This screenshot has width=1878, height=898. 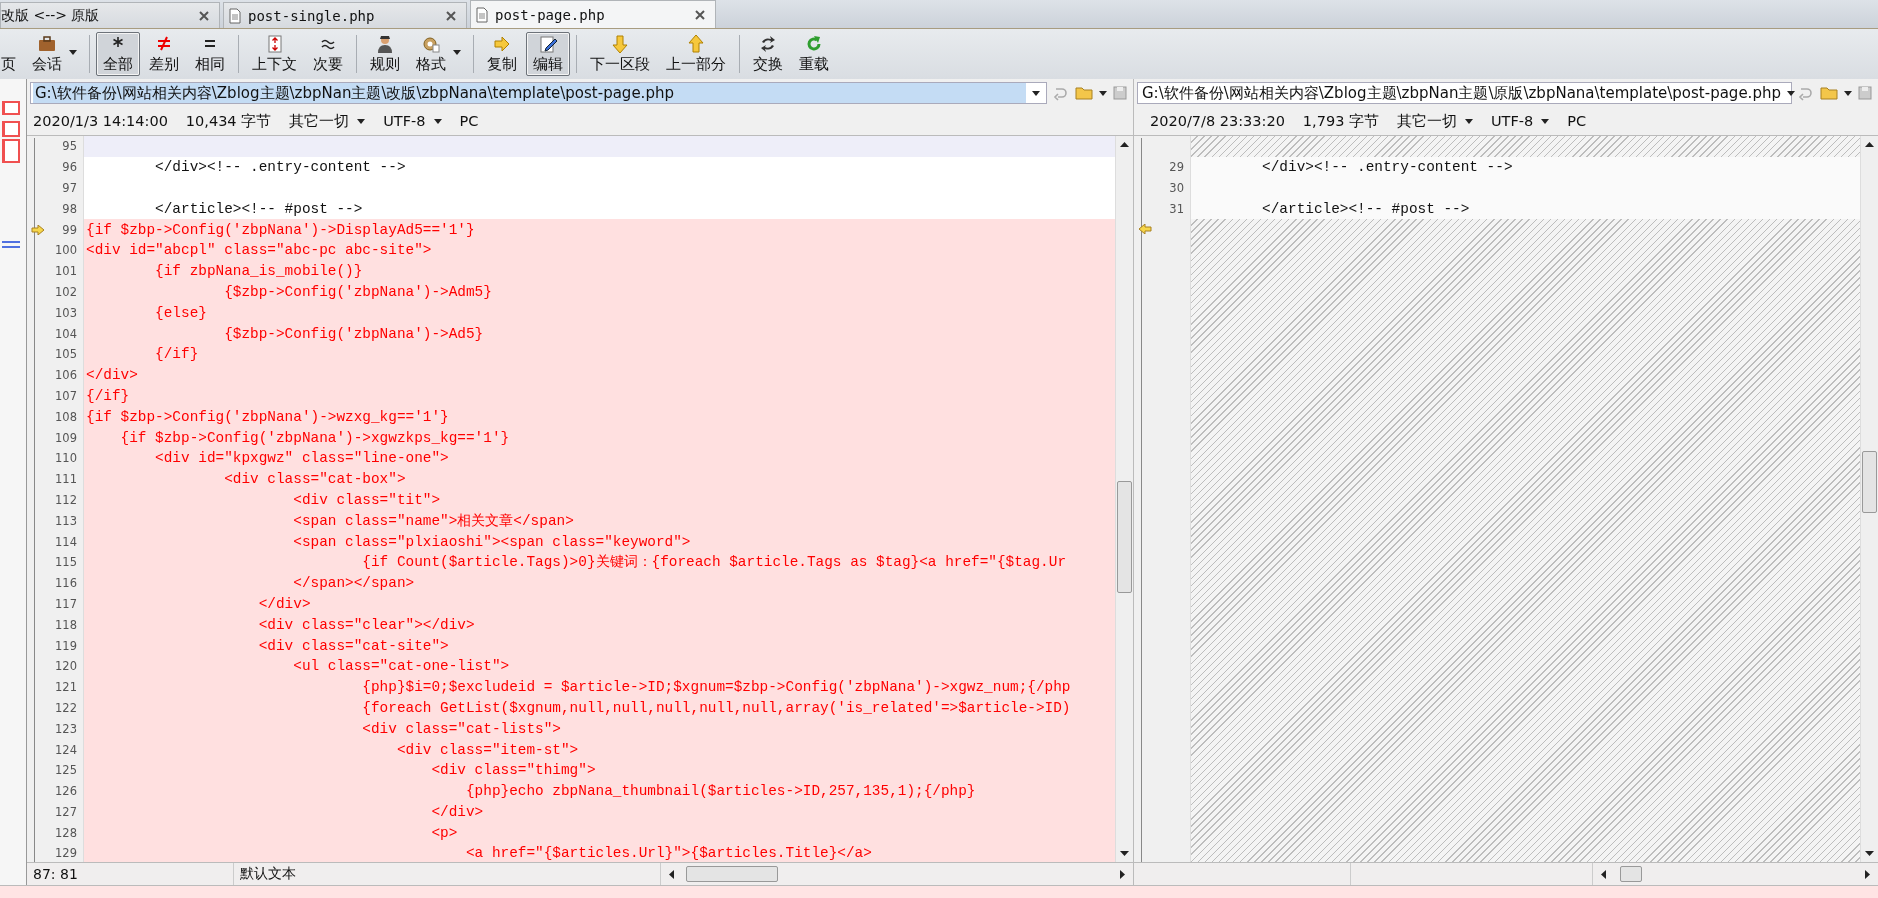 What do you see at coordinates (301, 458) in the screenshot?
I see `code-line: <div id="kpxgwz" class="line-one">` at bounding box center [301, 458].